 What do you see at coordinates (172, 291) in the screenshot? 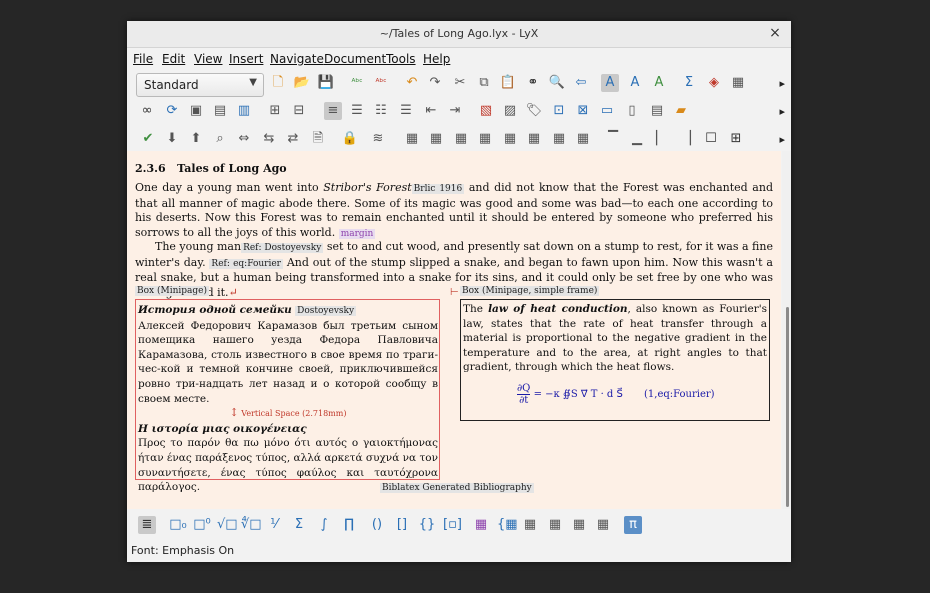
I see `box-minipage-label: Box (Minipage)` at bounding box center [172, 291].